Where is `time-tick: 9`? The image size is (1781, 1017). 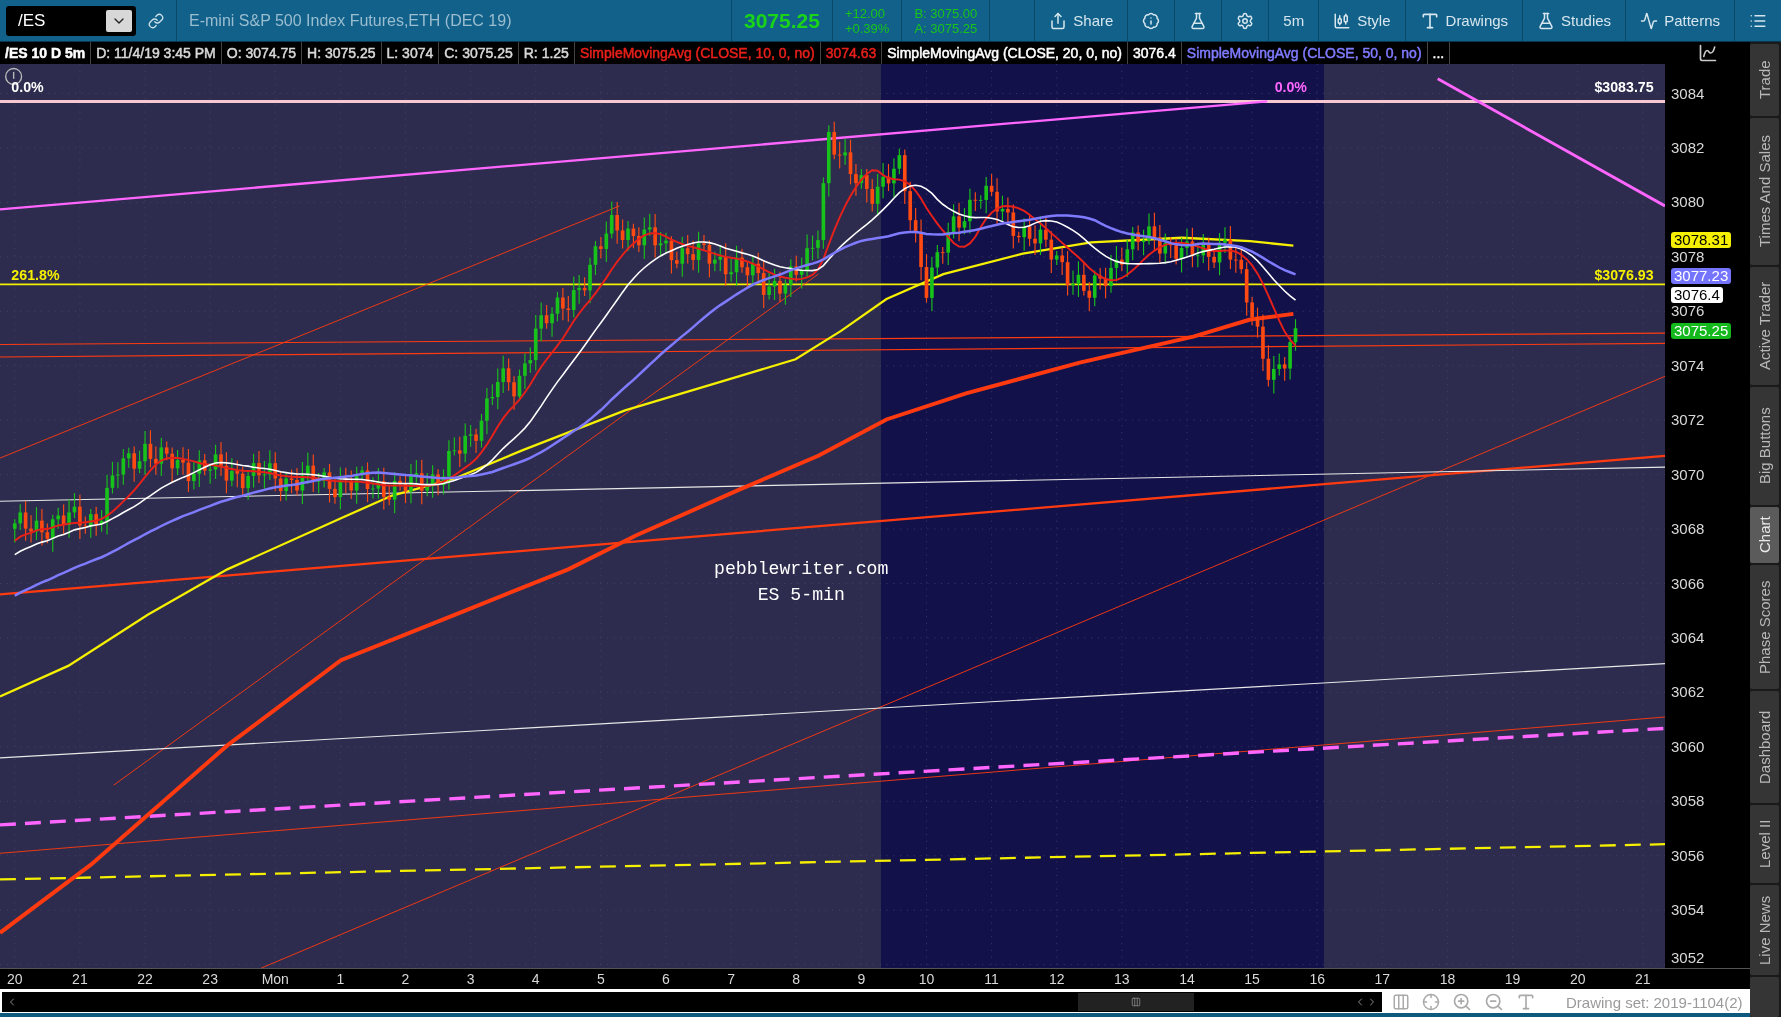 time-tick: 9 is located at coordinates (861, 979).